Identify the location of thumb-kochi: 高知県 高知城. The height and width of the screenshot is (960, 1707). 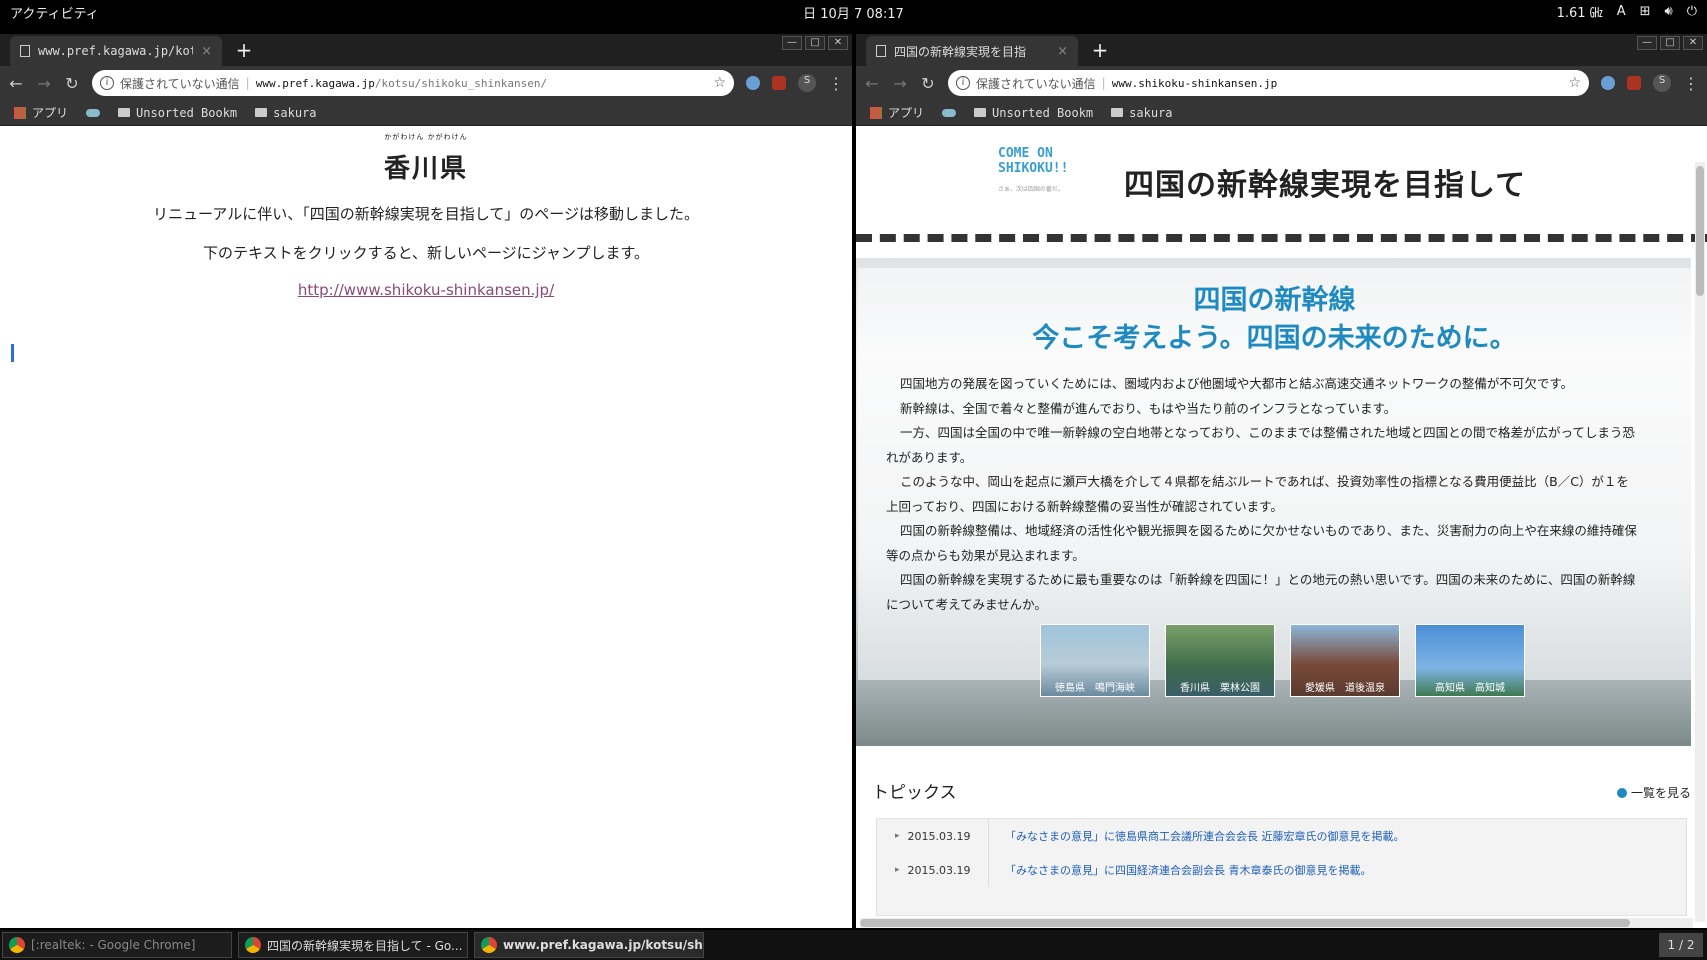
(1470, 660).